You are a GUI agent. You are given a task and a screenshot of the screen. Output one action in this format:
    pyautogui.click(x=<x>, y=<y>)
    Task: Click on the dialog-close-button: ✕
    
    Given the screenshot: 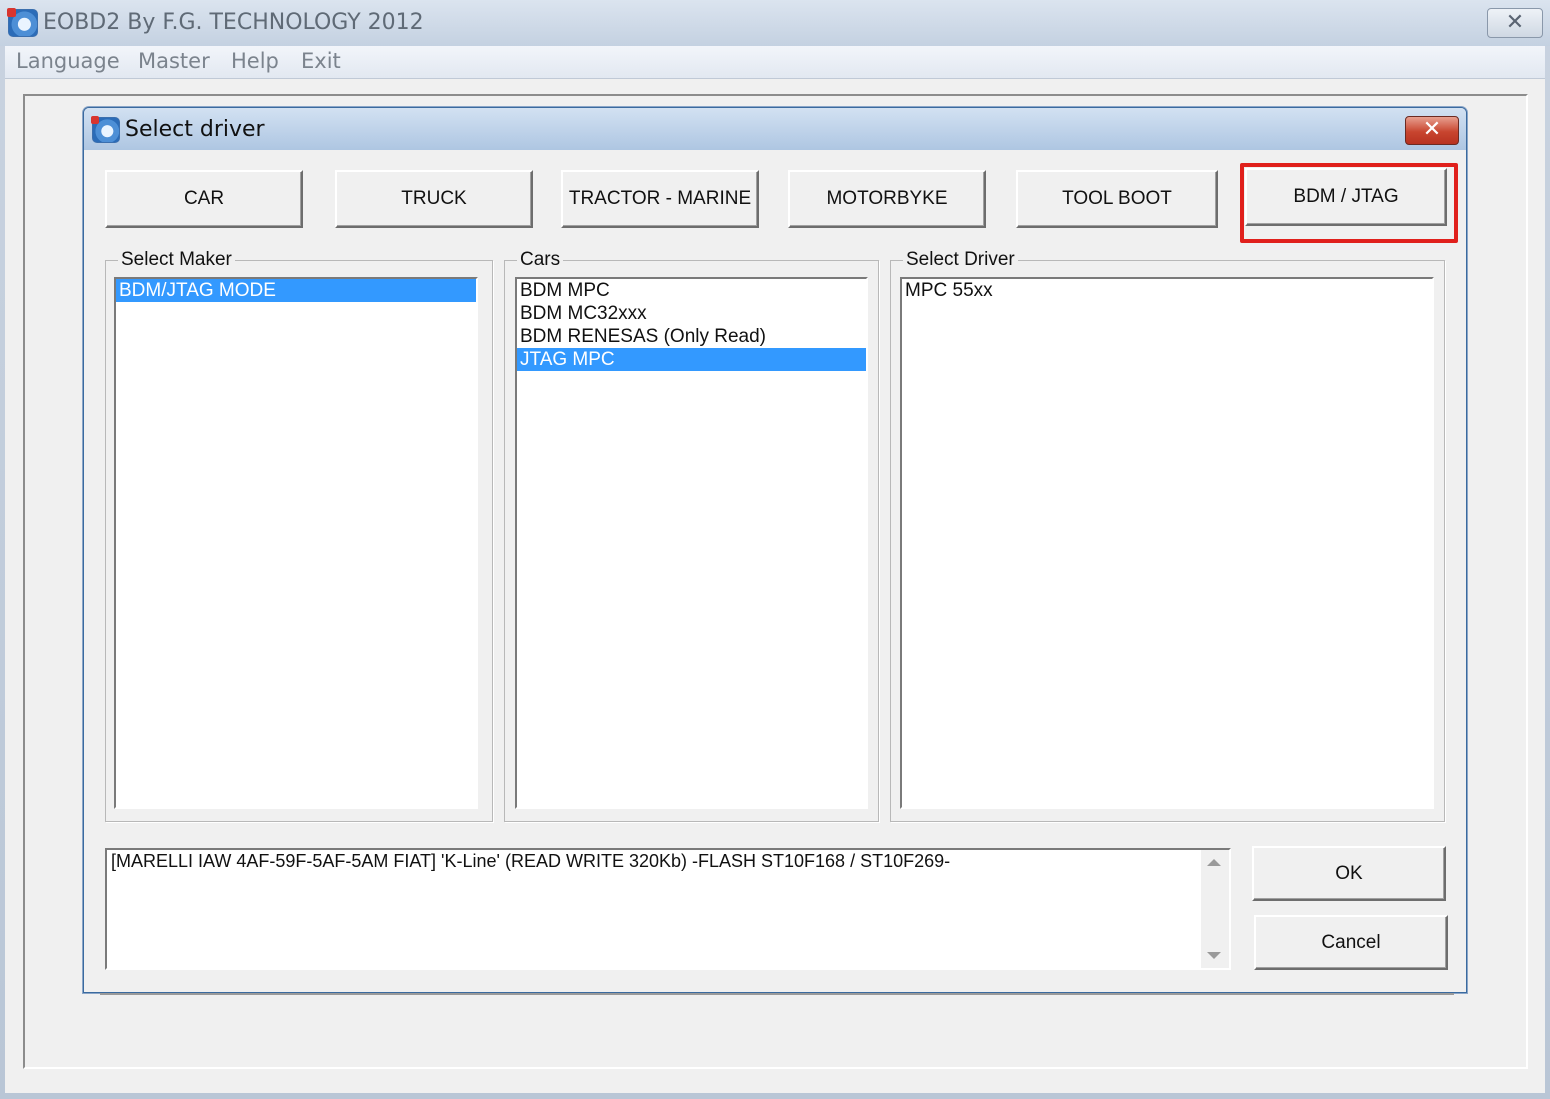 What is the action you would take?
    pyautogui.click(x=1432, y=130)
    